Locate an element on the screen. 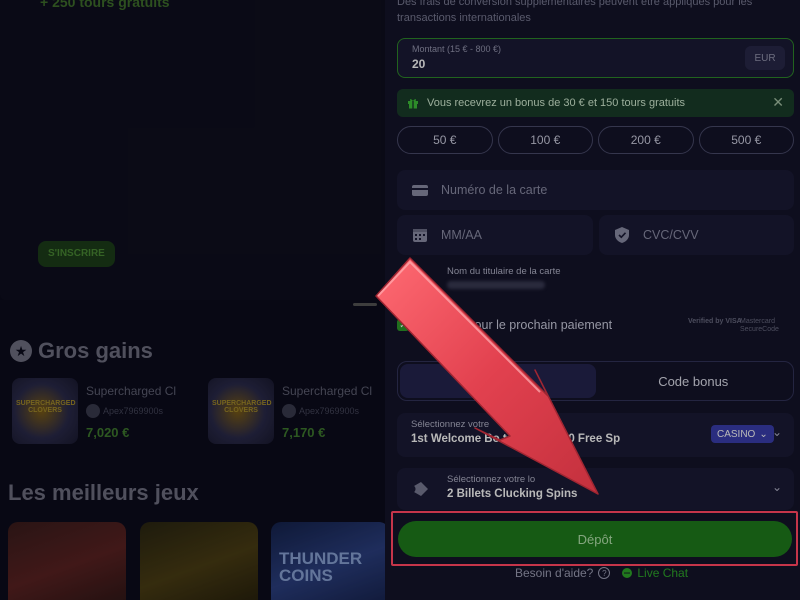  ticket-icon is located at coordinates (421, 489).